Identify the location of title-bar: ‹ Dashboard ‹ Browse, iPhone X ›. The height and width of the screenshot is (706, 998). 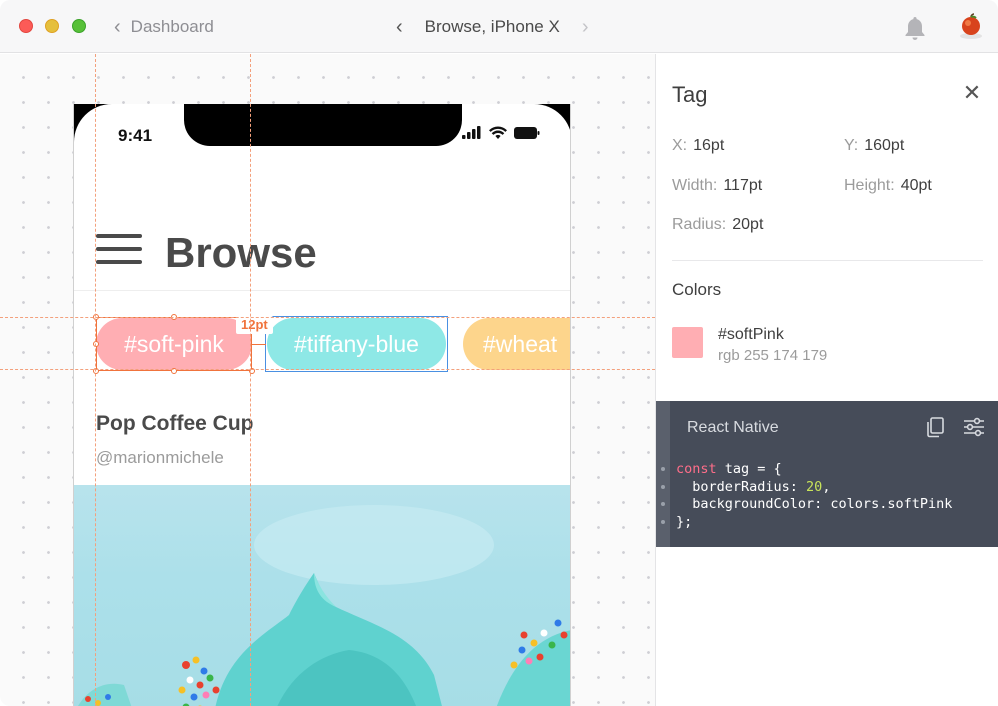
(499, 26).